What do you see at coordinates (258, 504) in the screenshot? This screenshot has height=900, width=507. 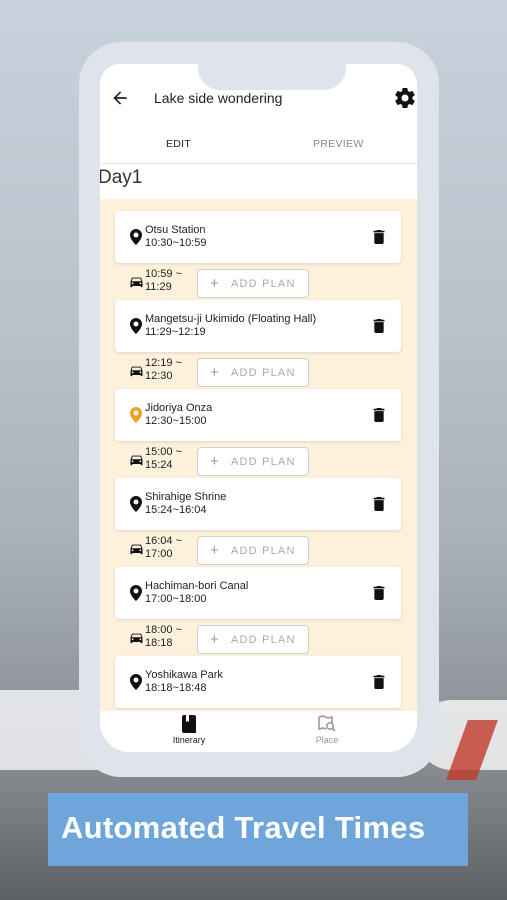 I see `place-card: Shirahige Shrine 15:24~16:04` at bounding box center [258, 504].